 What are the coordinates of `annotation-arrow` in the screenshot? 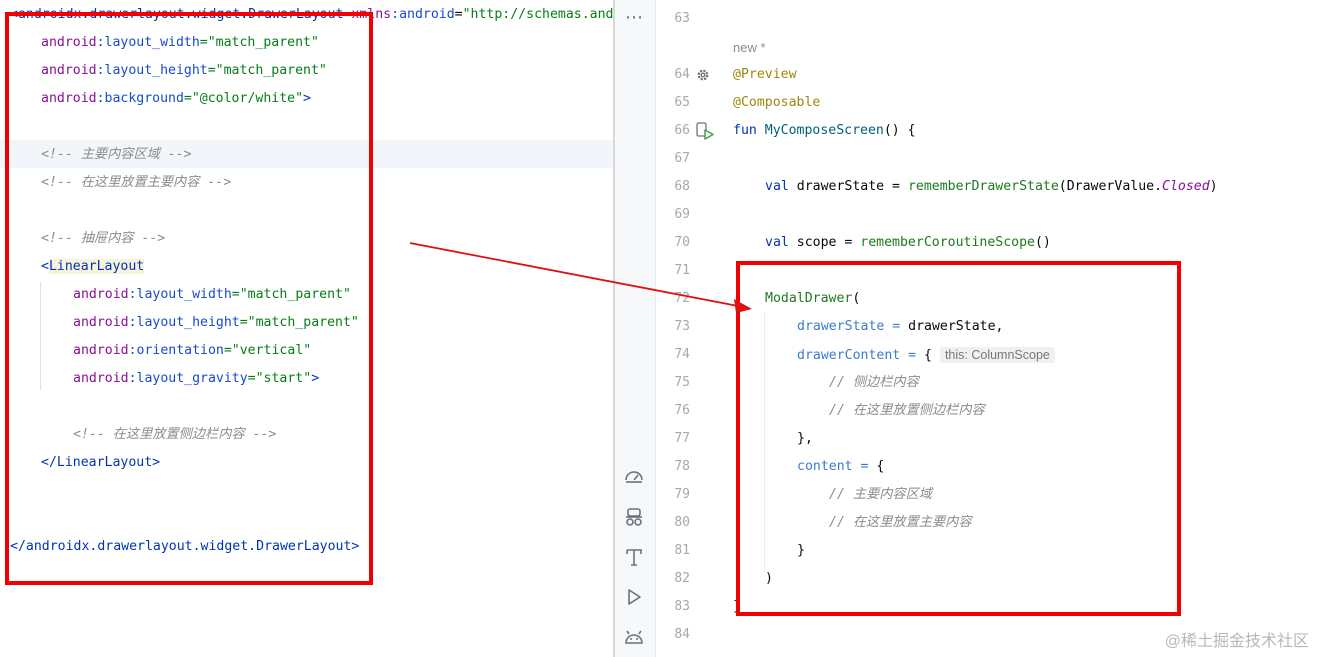 It's located at (580, 277).